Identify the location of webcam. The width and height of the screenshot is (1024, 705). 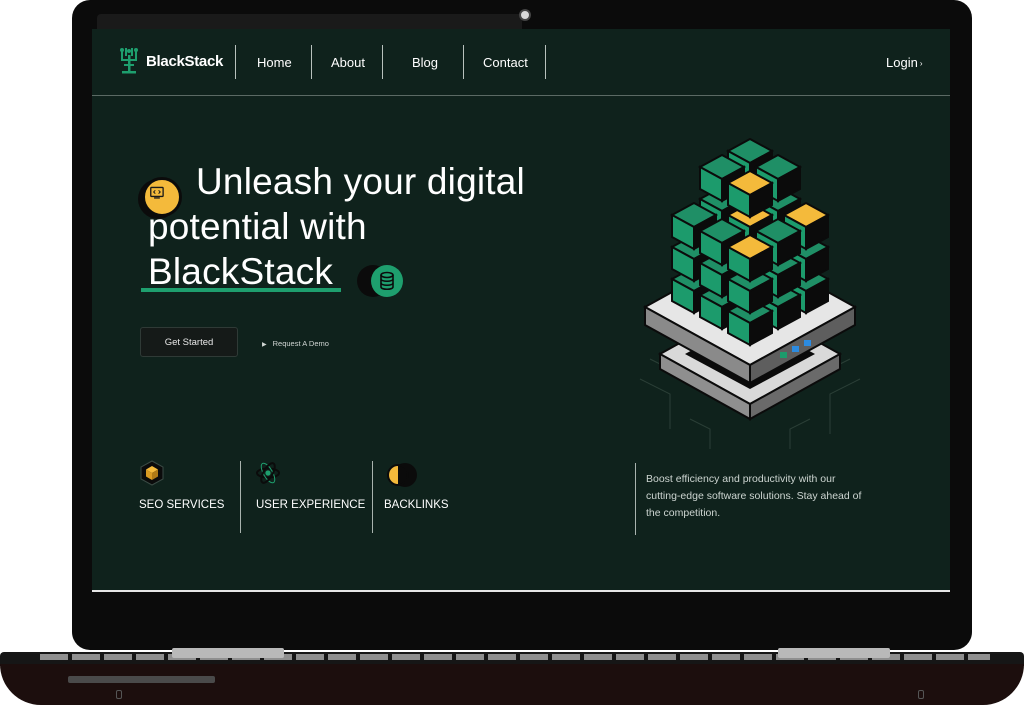
(525, 15).